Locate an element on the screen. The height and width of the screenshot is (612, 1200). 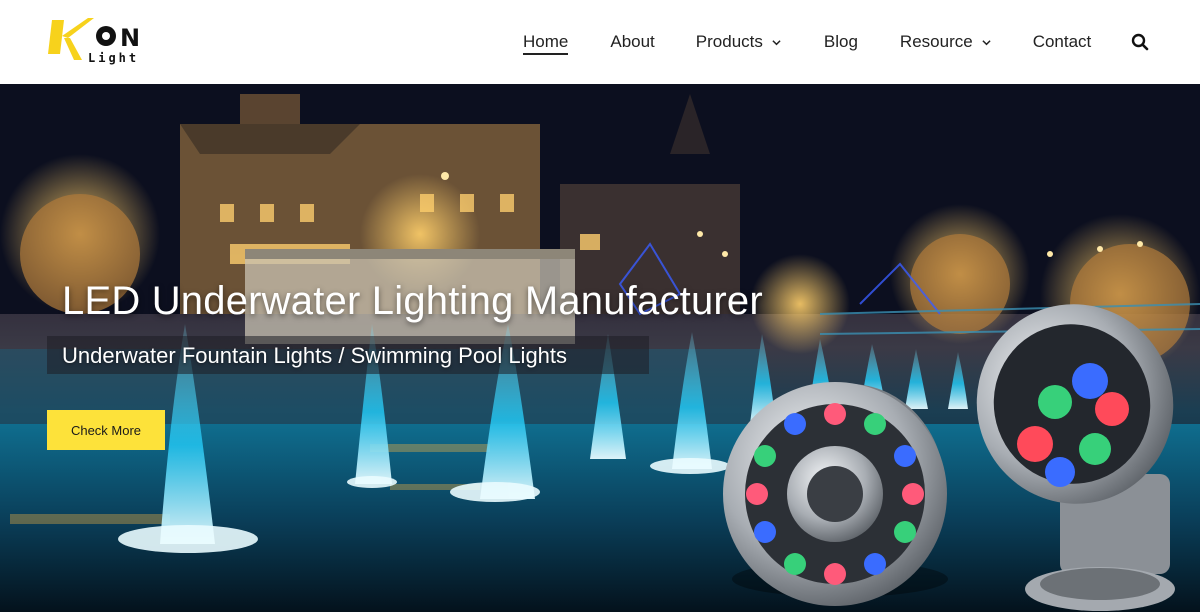
nav-item-label: Products is located at coordinates (729, 41).